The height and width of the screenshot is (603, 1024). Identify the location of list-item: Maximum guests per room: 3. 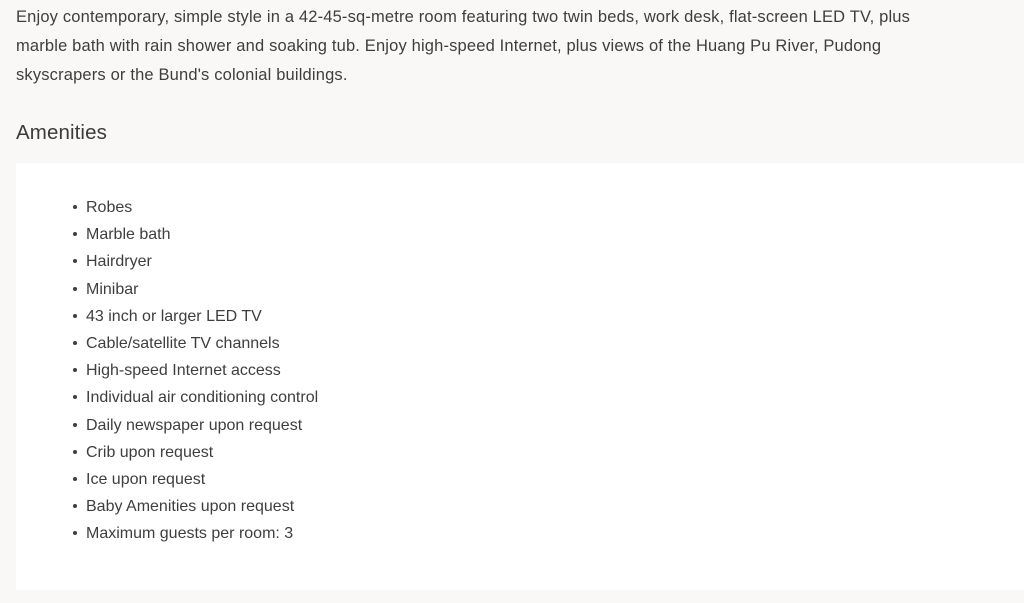
(195, 533).